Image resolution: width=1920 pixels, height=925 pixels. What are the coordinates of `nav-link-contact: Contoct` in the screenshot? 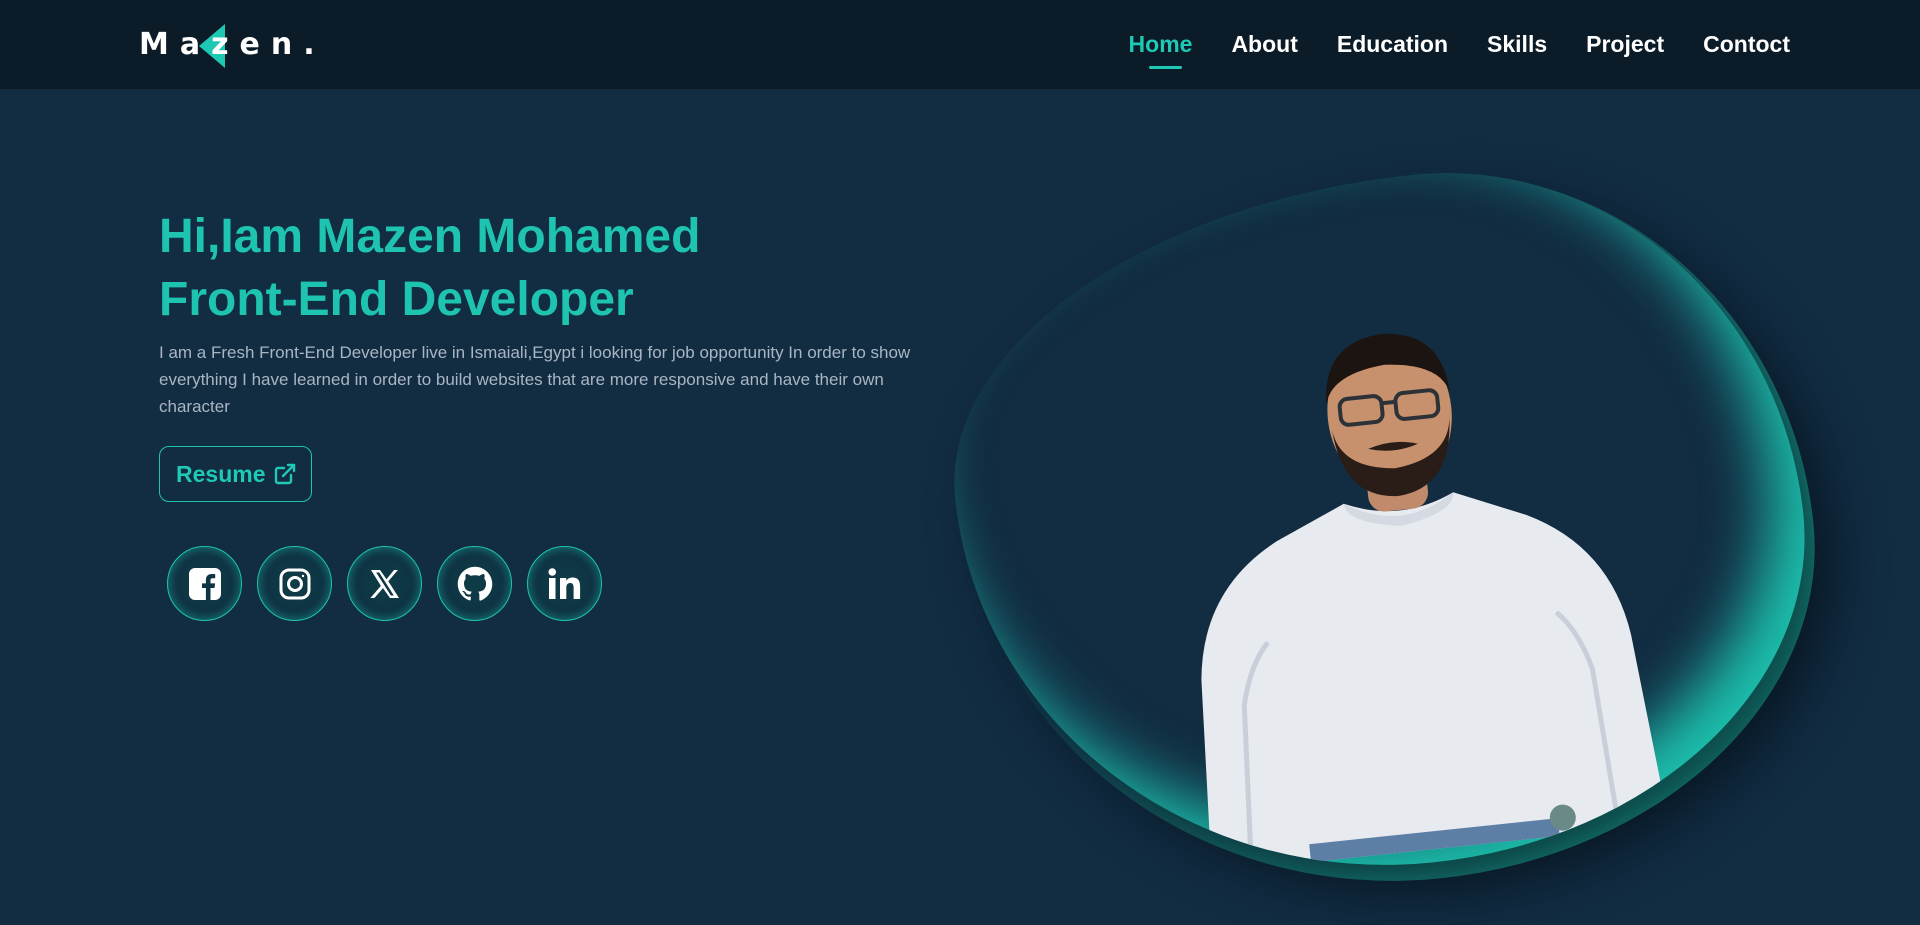 It's located at (1746, 44).